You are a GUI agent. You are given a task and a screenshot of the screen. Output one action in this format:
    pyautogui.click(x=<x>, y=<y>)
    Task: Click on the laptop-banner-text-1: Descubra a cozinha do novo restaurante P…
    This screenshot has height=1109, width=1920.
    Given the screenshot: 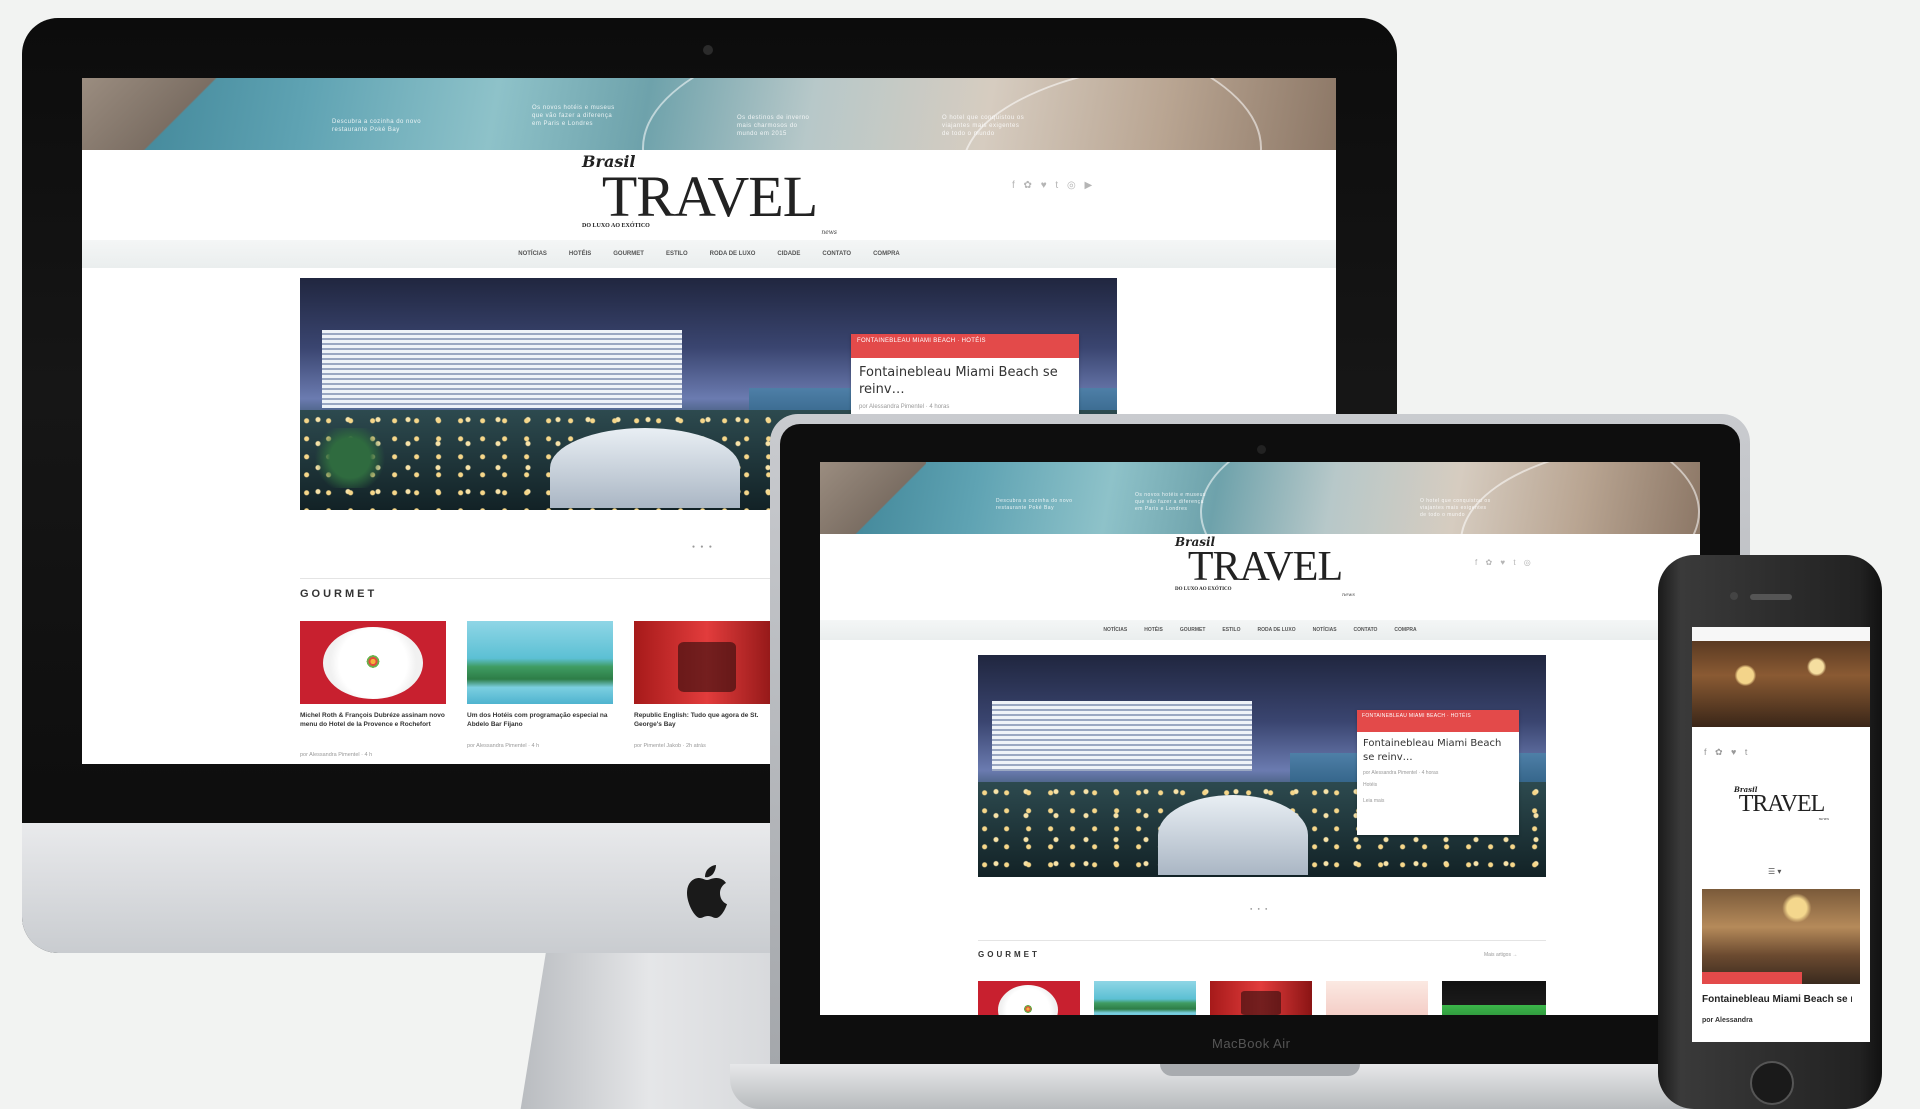 What is the action you would take?
    pyautogui.click(x=1034, y=505)
    